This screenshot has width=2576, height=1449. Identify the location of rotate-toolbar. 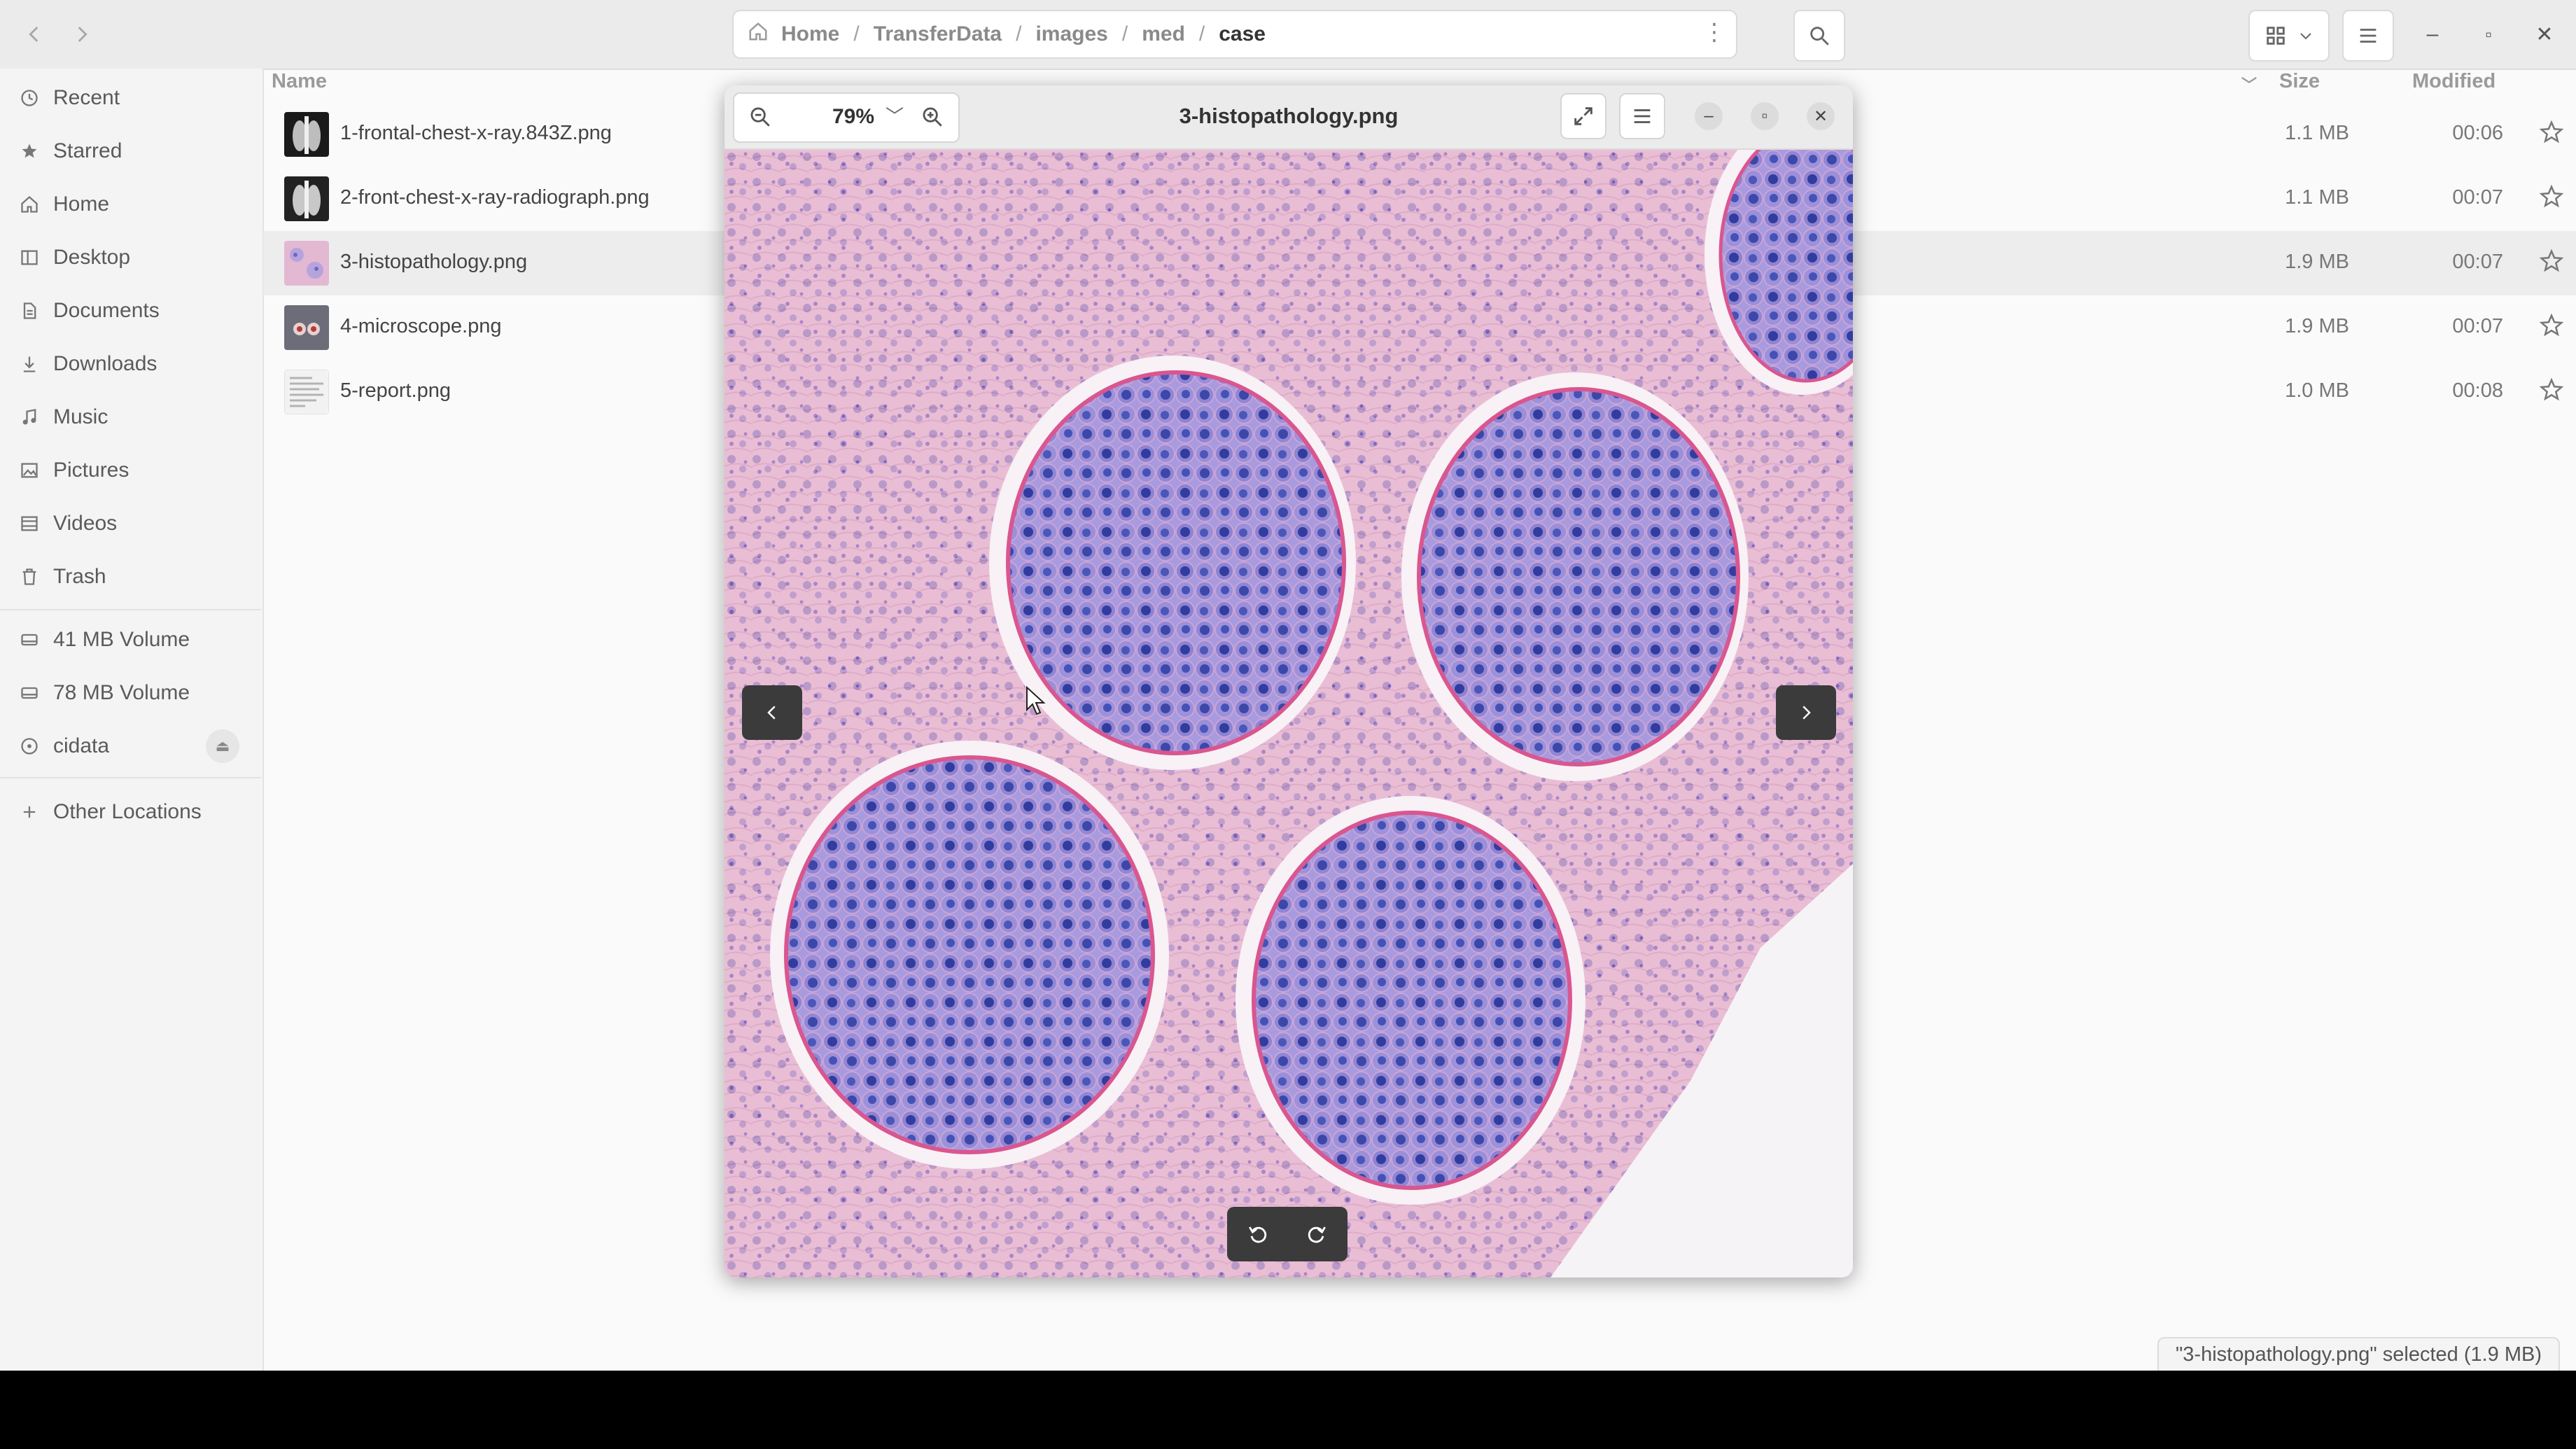
(1287, 1234).